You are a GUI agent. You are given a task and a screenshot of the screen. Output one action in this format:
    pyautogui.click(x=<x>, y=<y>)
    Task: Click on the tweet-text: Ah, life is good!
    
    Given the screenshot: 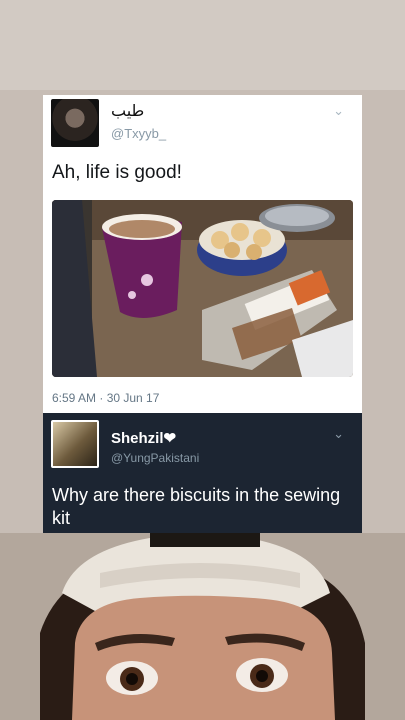 What is the action you would take?
    pyautogui.click(x=117, y=172)
    